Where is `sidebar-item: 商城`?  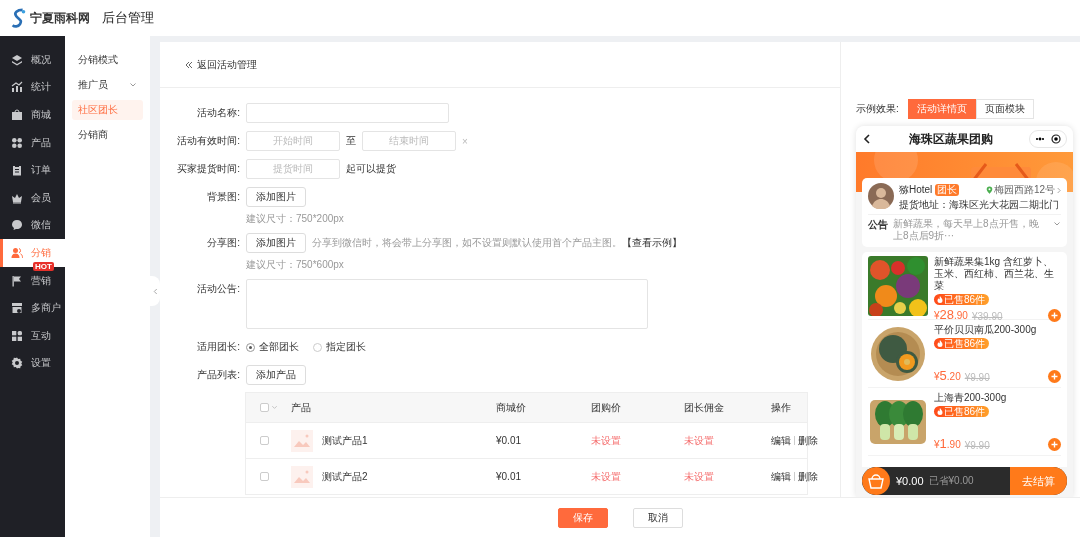
sidebar-item: 商城 is located at coordinates (32, 115).